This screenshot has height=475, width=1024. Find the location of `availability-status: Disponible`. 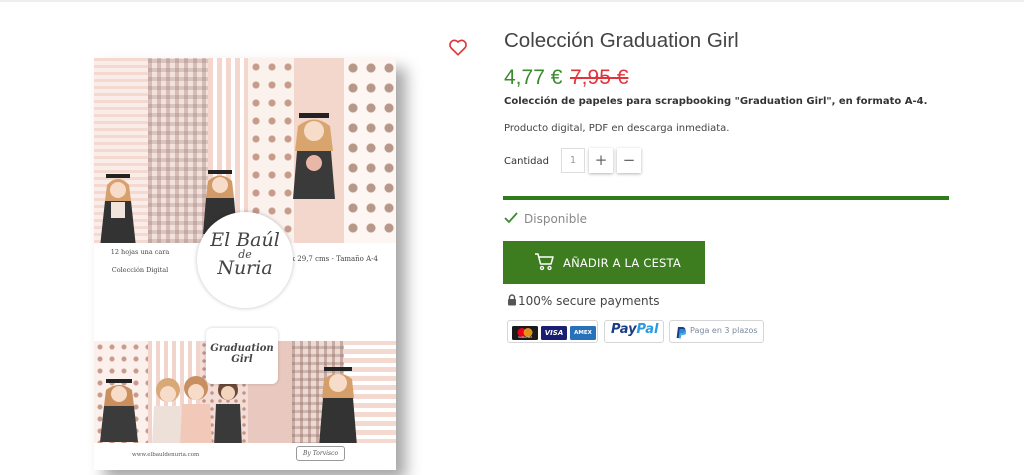

availability-status: Disponible is located at coordinates (545, 219).